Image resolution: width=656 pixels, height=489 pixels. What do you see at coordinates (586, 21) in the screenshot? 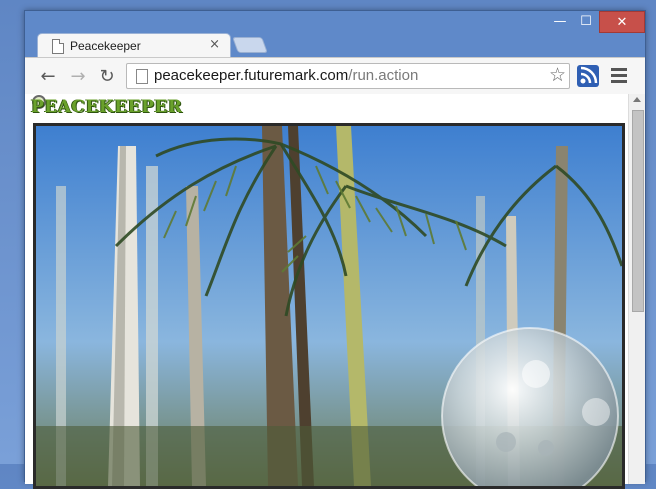
I see `maximize-button: ☐` at bounding box center [586, 21].